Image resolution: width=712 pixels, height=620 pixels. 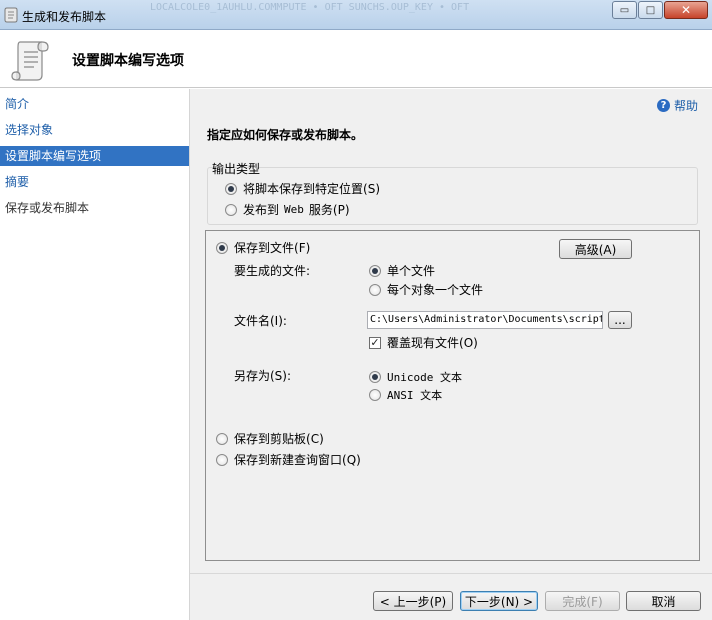 What do you see at coordinates (435, 290) in the screenshot?
I see `file-per-object-label: 每个对象一个文件` at bounding box center [435, 290].